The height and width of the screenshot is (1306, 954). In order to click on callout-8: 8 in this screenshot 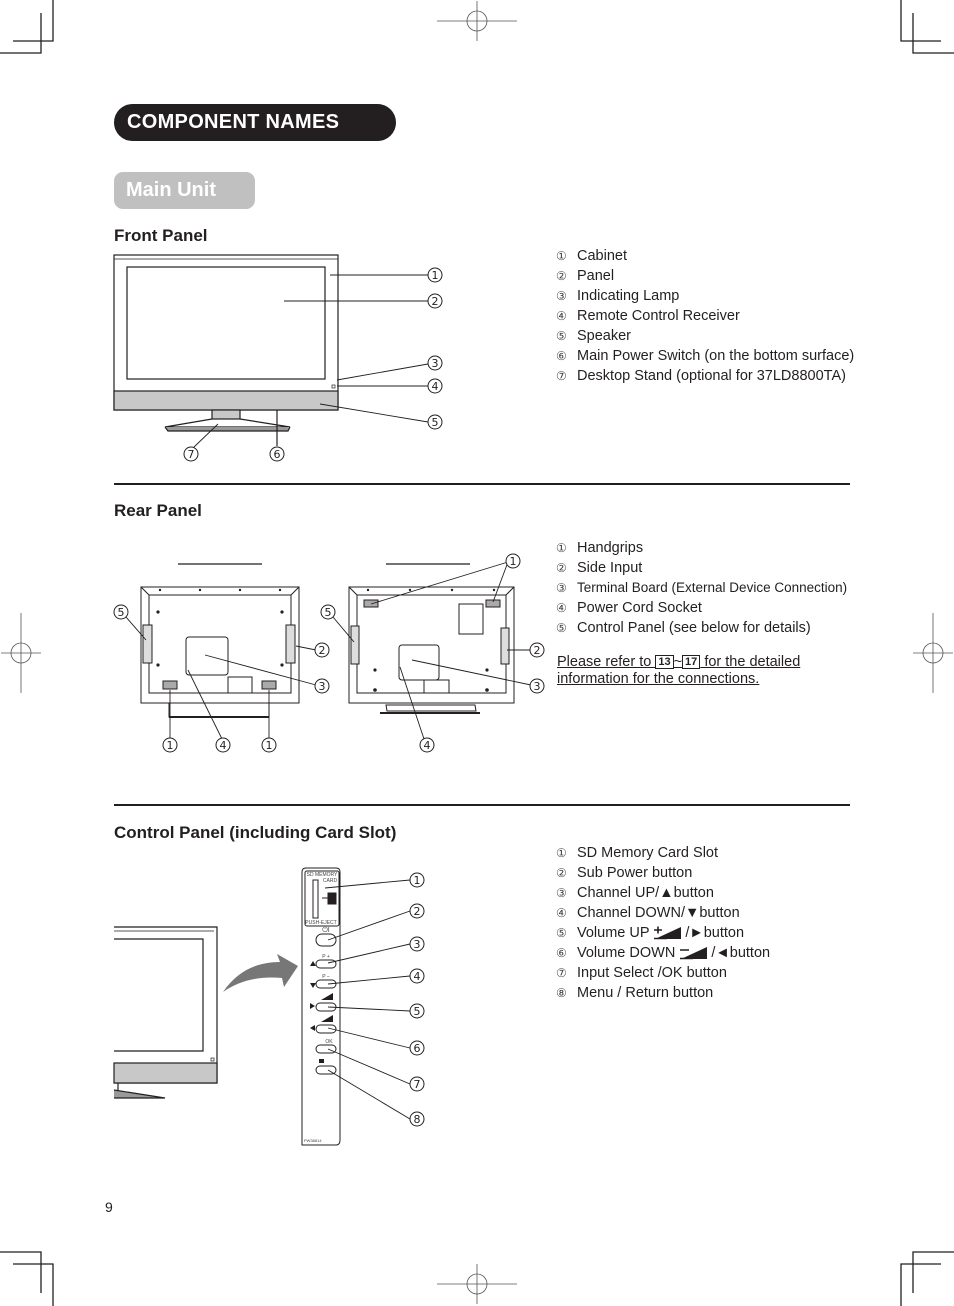, I will do `click(417, 1119)`.